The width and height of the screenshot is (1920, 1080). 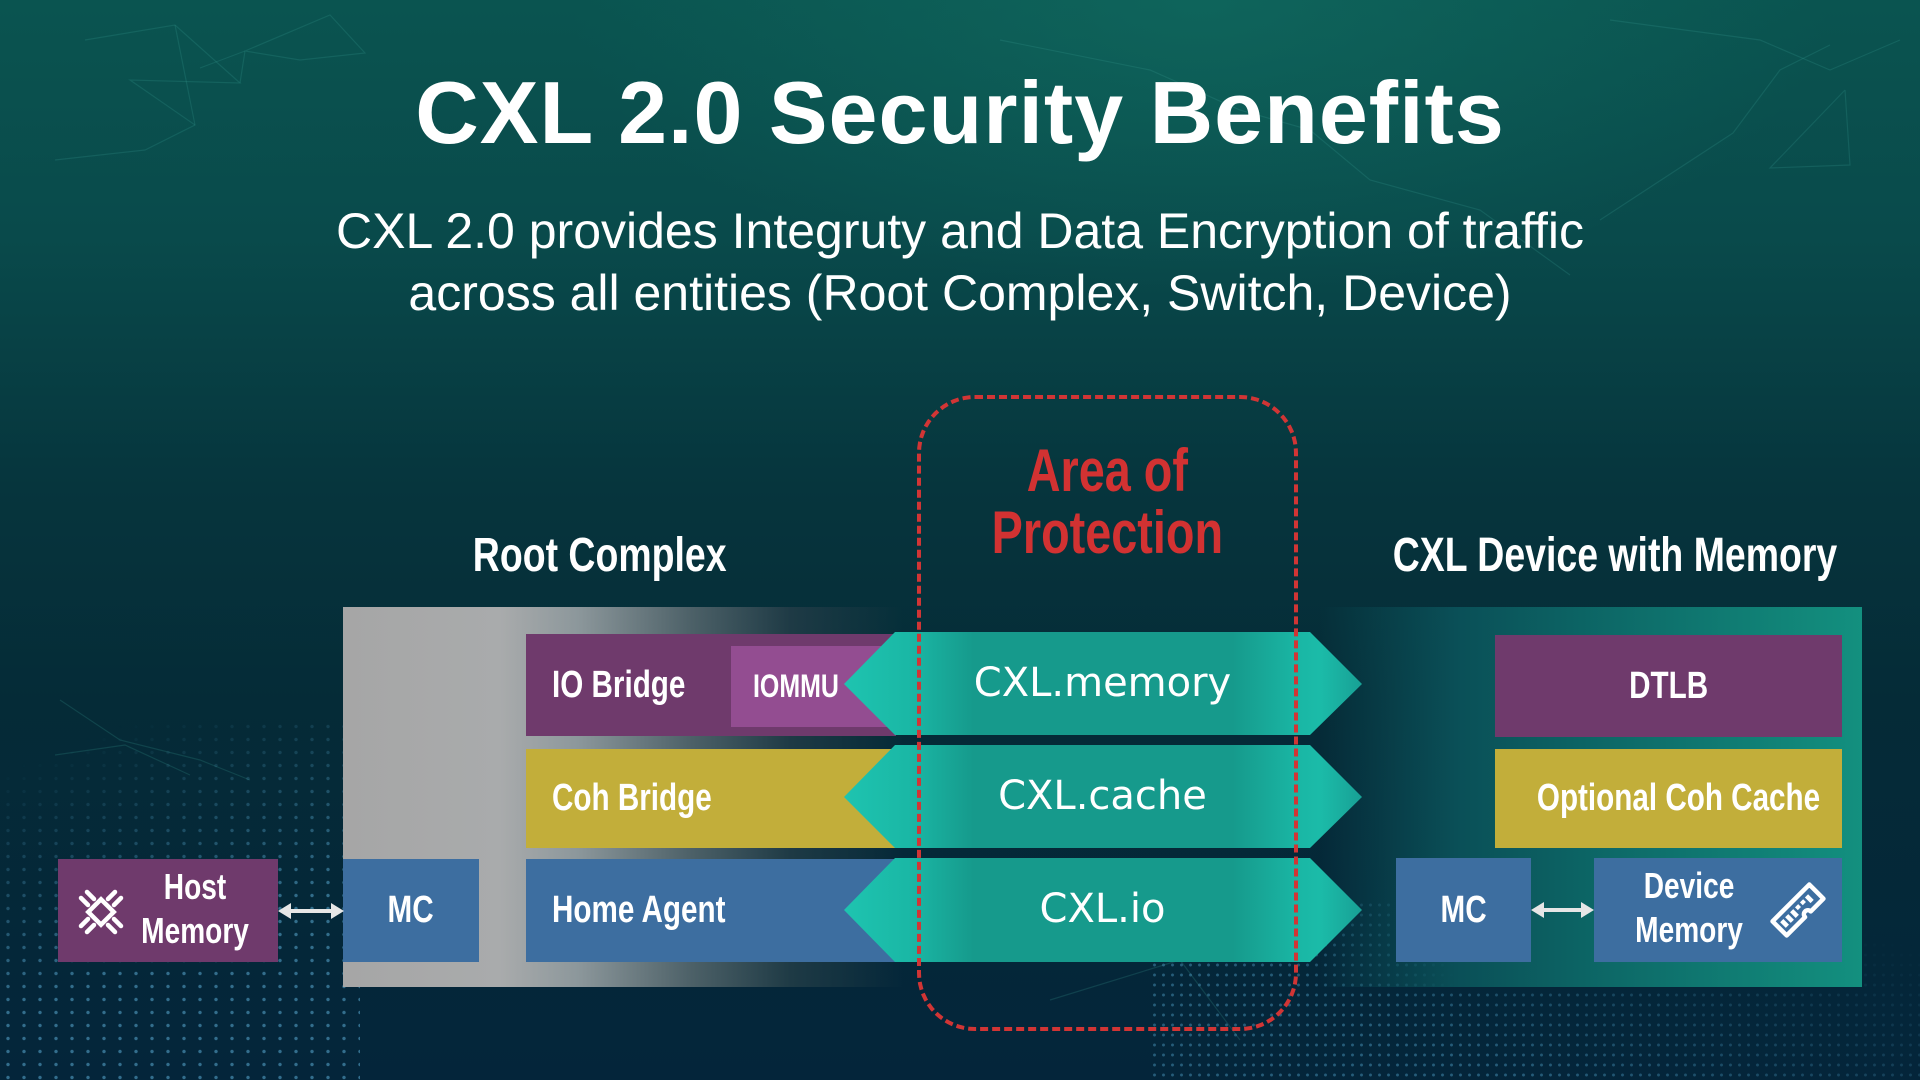 What do you see at coordinates (1562, 910) in the screenshot?
I see `mc-device-memory-bidirectional-arrow` at bounding box center [1562, 910].